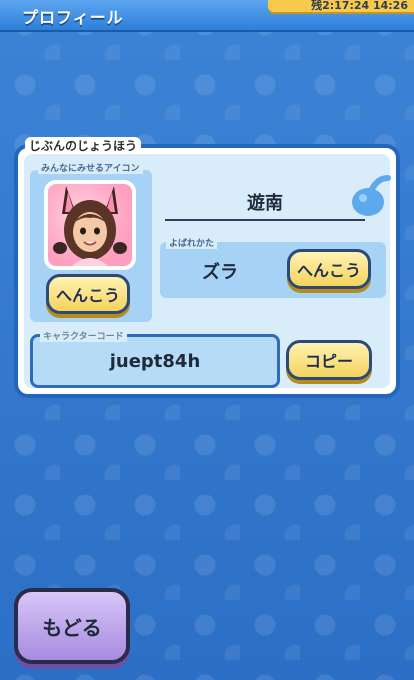  What do you see at coordinates (83, 335) in the screenshot?
I see `code-caption: キャラクターコード` at bounding box center [83, 335].